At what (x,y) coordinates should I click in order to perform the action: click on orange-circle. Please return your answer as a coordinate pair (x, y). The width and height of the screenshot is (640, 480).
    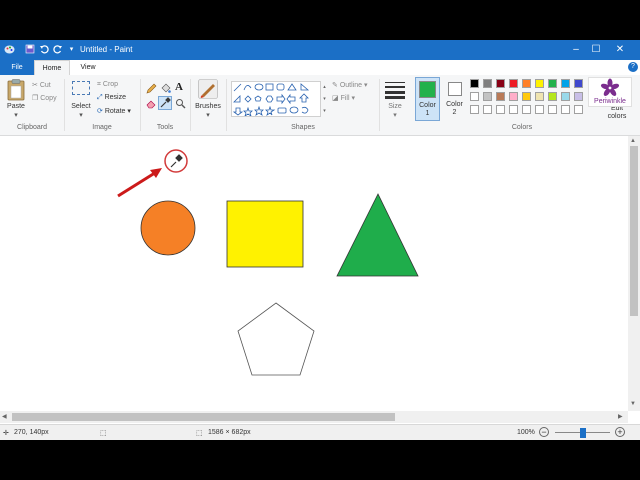
    Looking at the image, I should click on (168, 228).